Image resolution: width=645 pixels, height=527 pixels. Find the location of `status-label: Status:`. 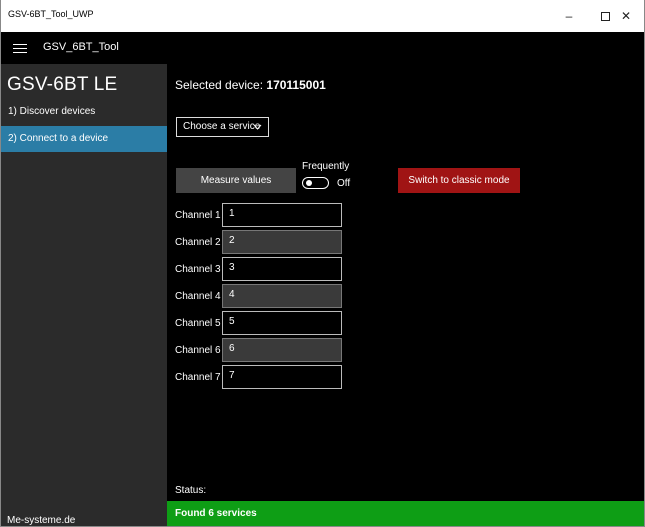

status-label: Status: is located at coordinates (191, 490).